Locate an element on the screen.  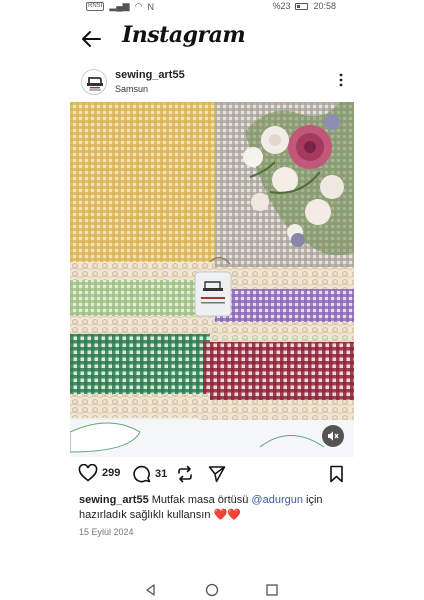
arrow-left-icon is located at coordinates (91, 39).